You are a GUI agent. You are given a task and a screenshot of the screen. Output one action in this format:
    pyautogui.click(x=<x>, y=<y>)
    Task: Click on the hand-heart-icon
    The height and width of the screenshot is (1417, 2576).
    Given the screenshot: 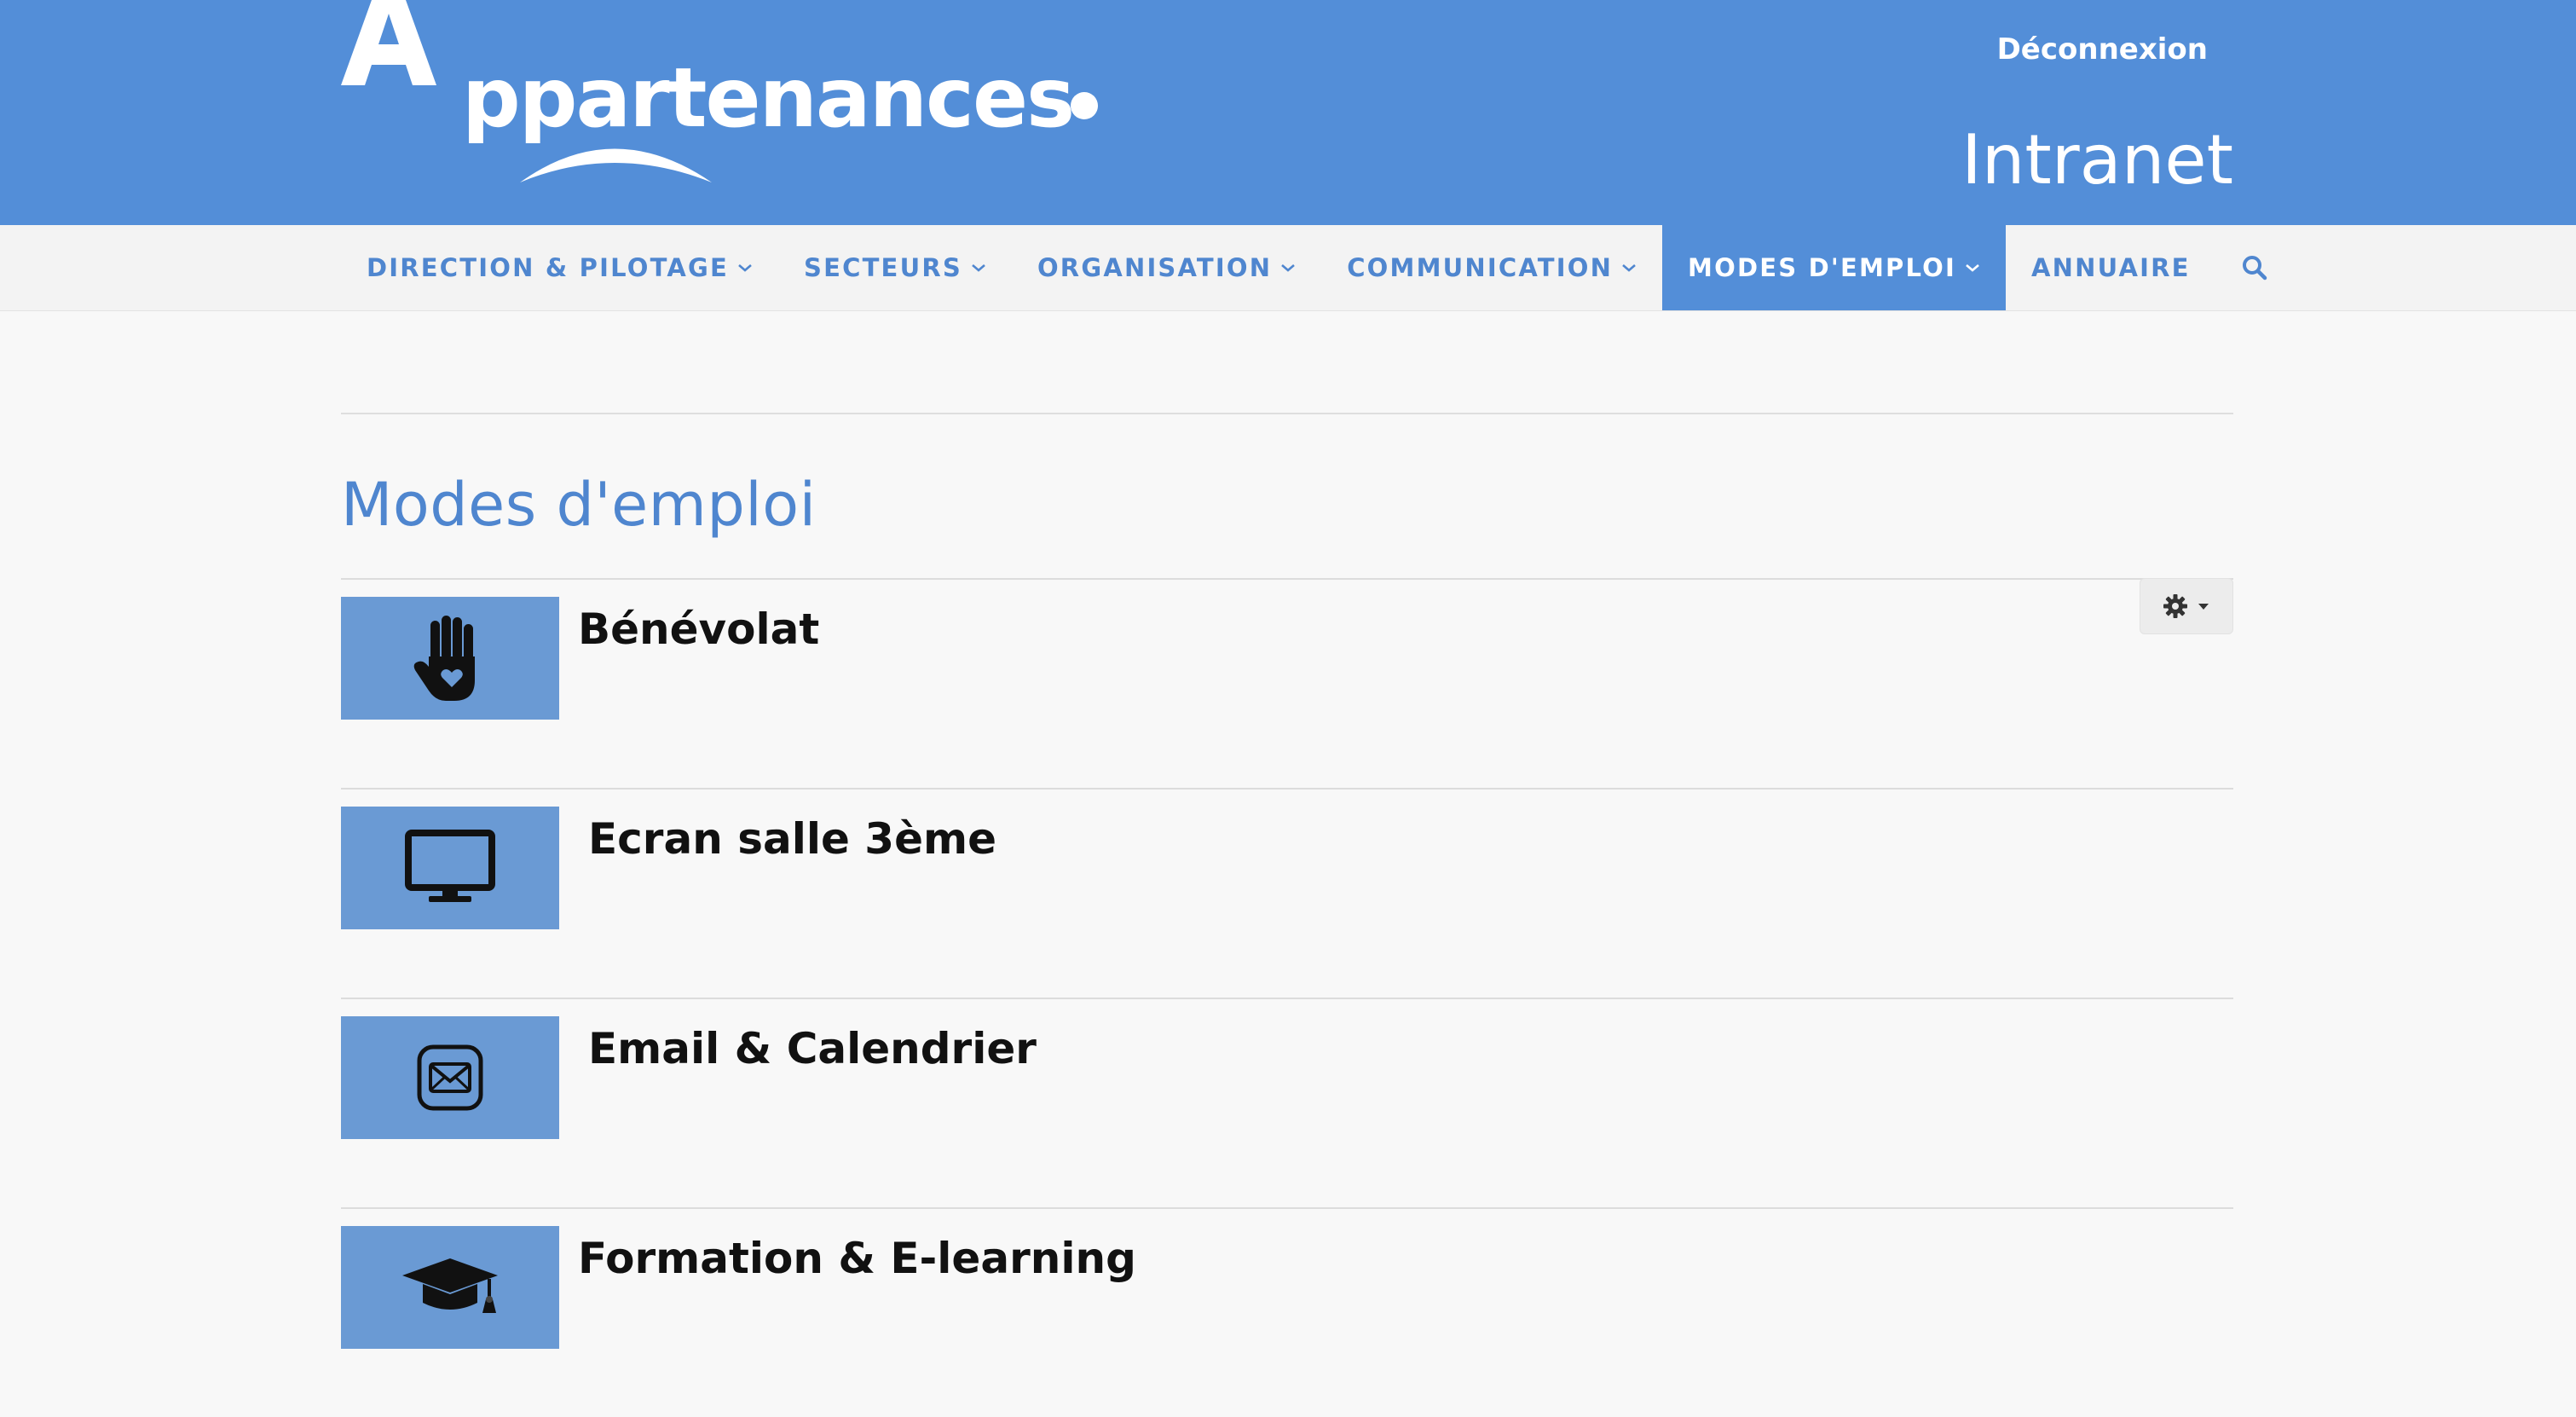 What is the action you would take?
    pyautogui.click(x=444, y=658)
    